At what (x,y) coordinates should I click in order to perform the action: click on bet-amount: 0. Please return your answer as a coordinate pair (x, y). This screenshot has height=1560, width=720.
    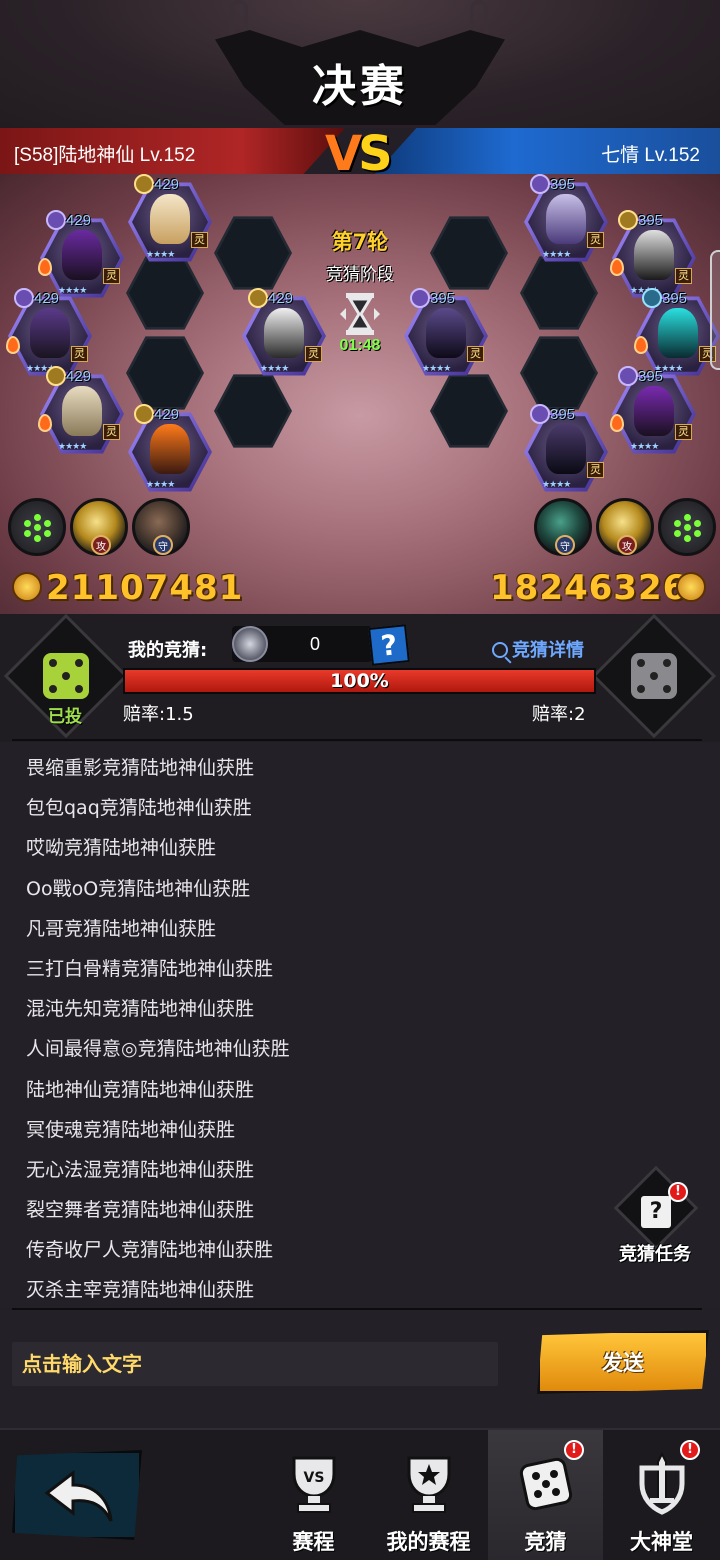
    Looking at the image, I should click on (314, 644).